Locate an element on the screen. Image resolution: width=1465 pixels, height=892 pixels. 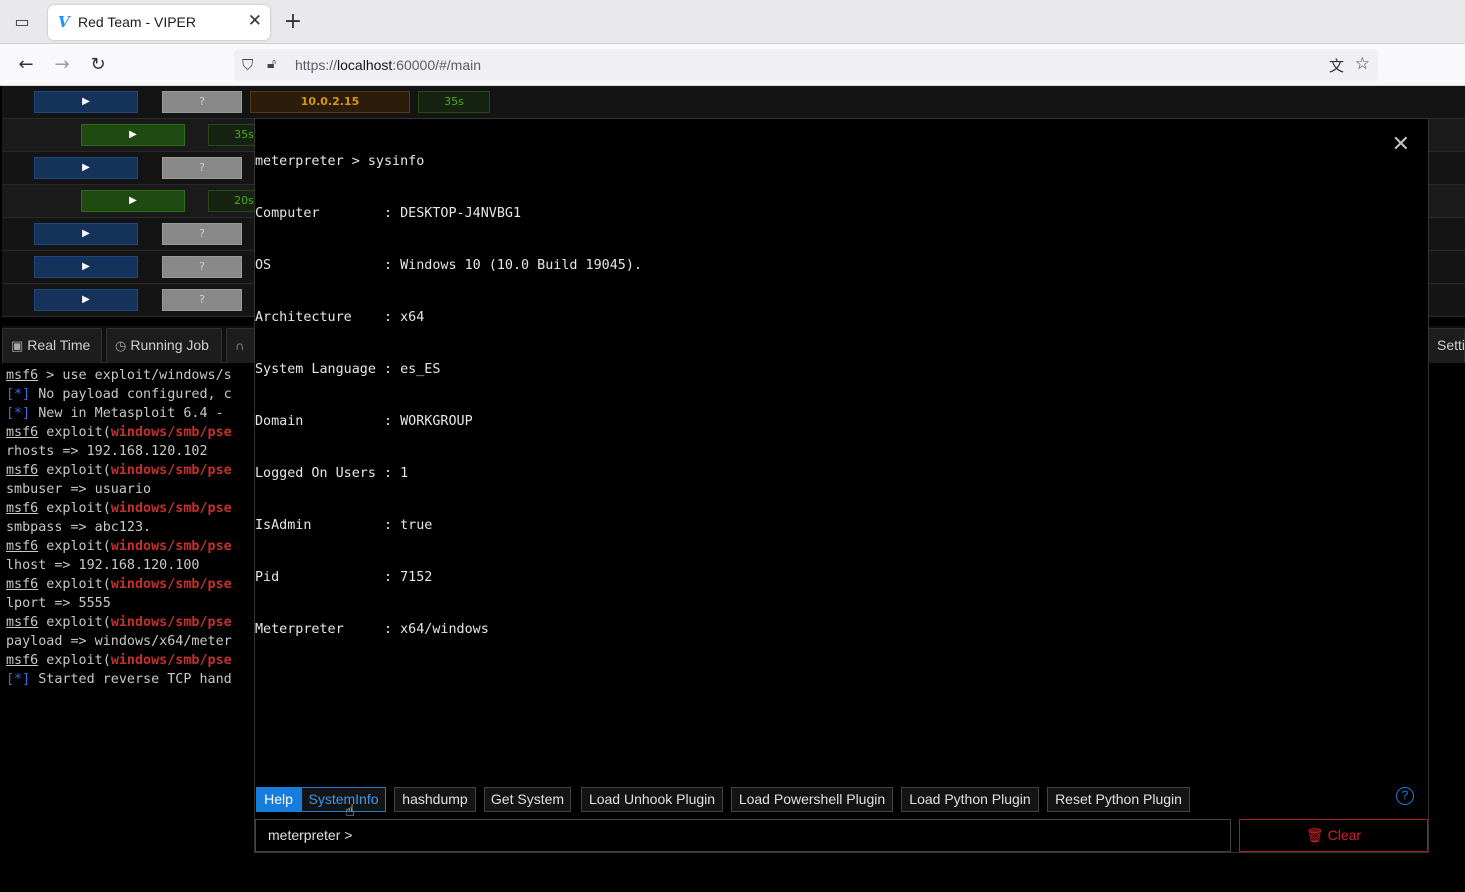
tracking-shield-icon: ⛉ is located at coordinates (247, 65).